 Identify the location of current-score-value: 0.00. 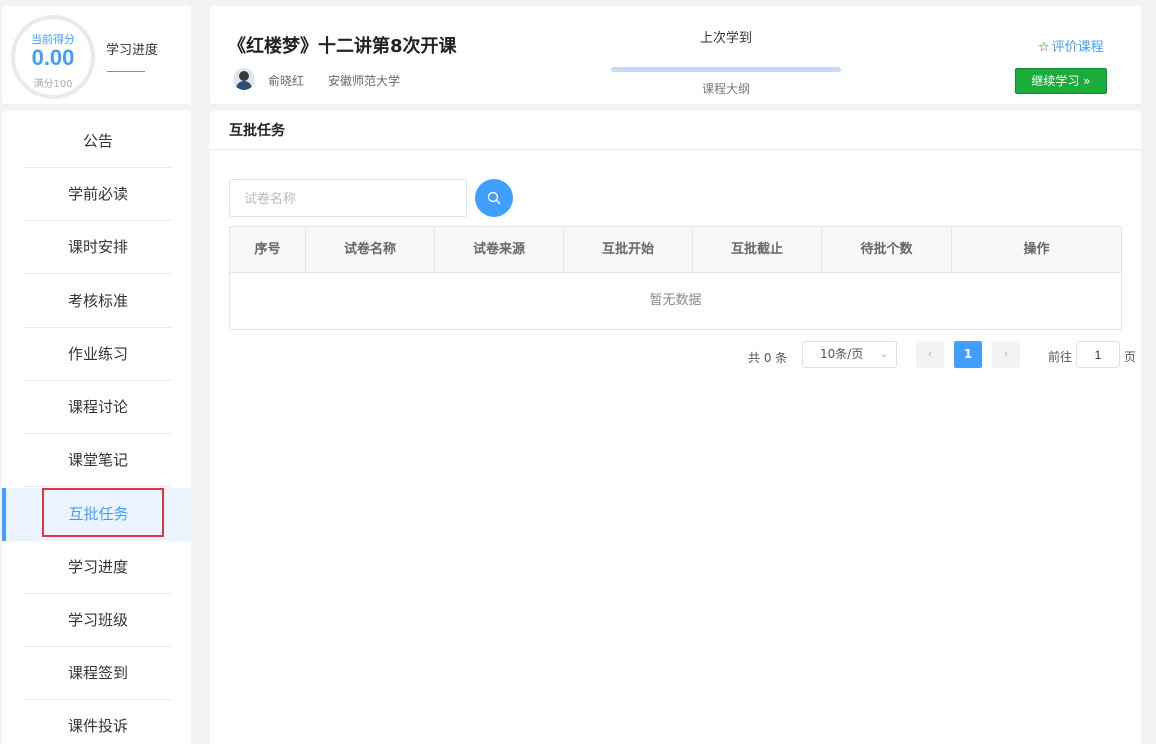
(53, 57).